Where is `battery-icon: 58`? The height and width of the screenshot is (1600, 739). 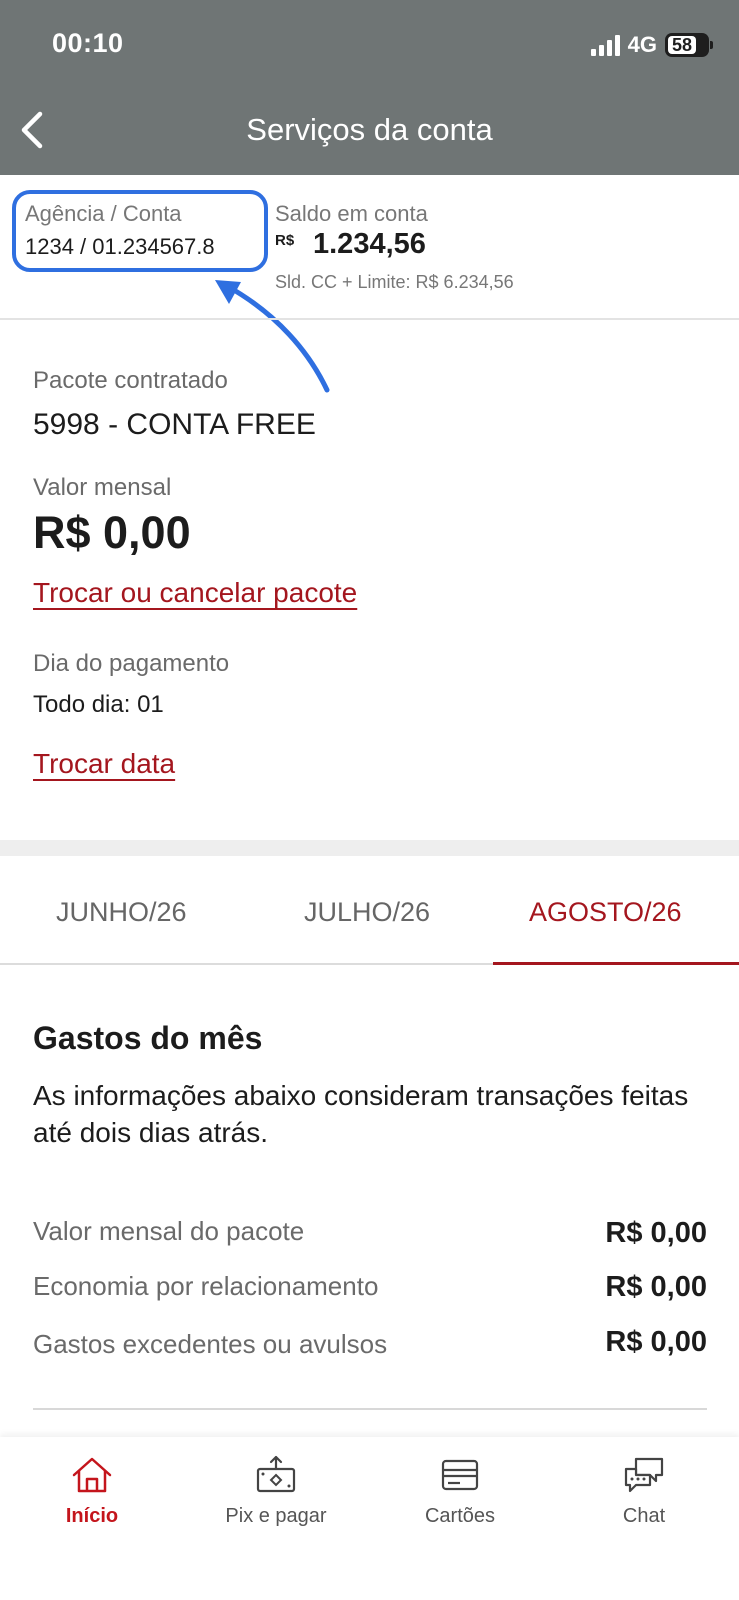 battery-icon: 58 is located at coordinates (689, 45).